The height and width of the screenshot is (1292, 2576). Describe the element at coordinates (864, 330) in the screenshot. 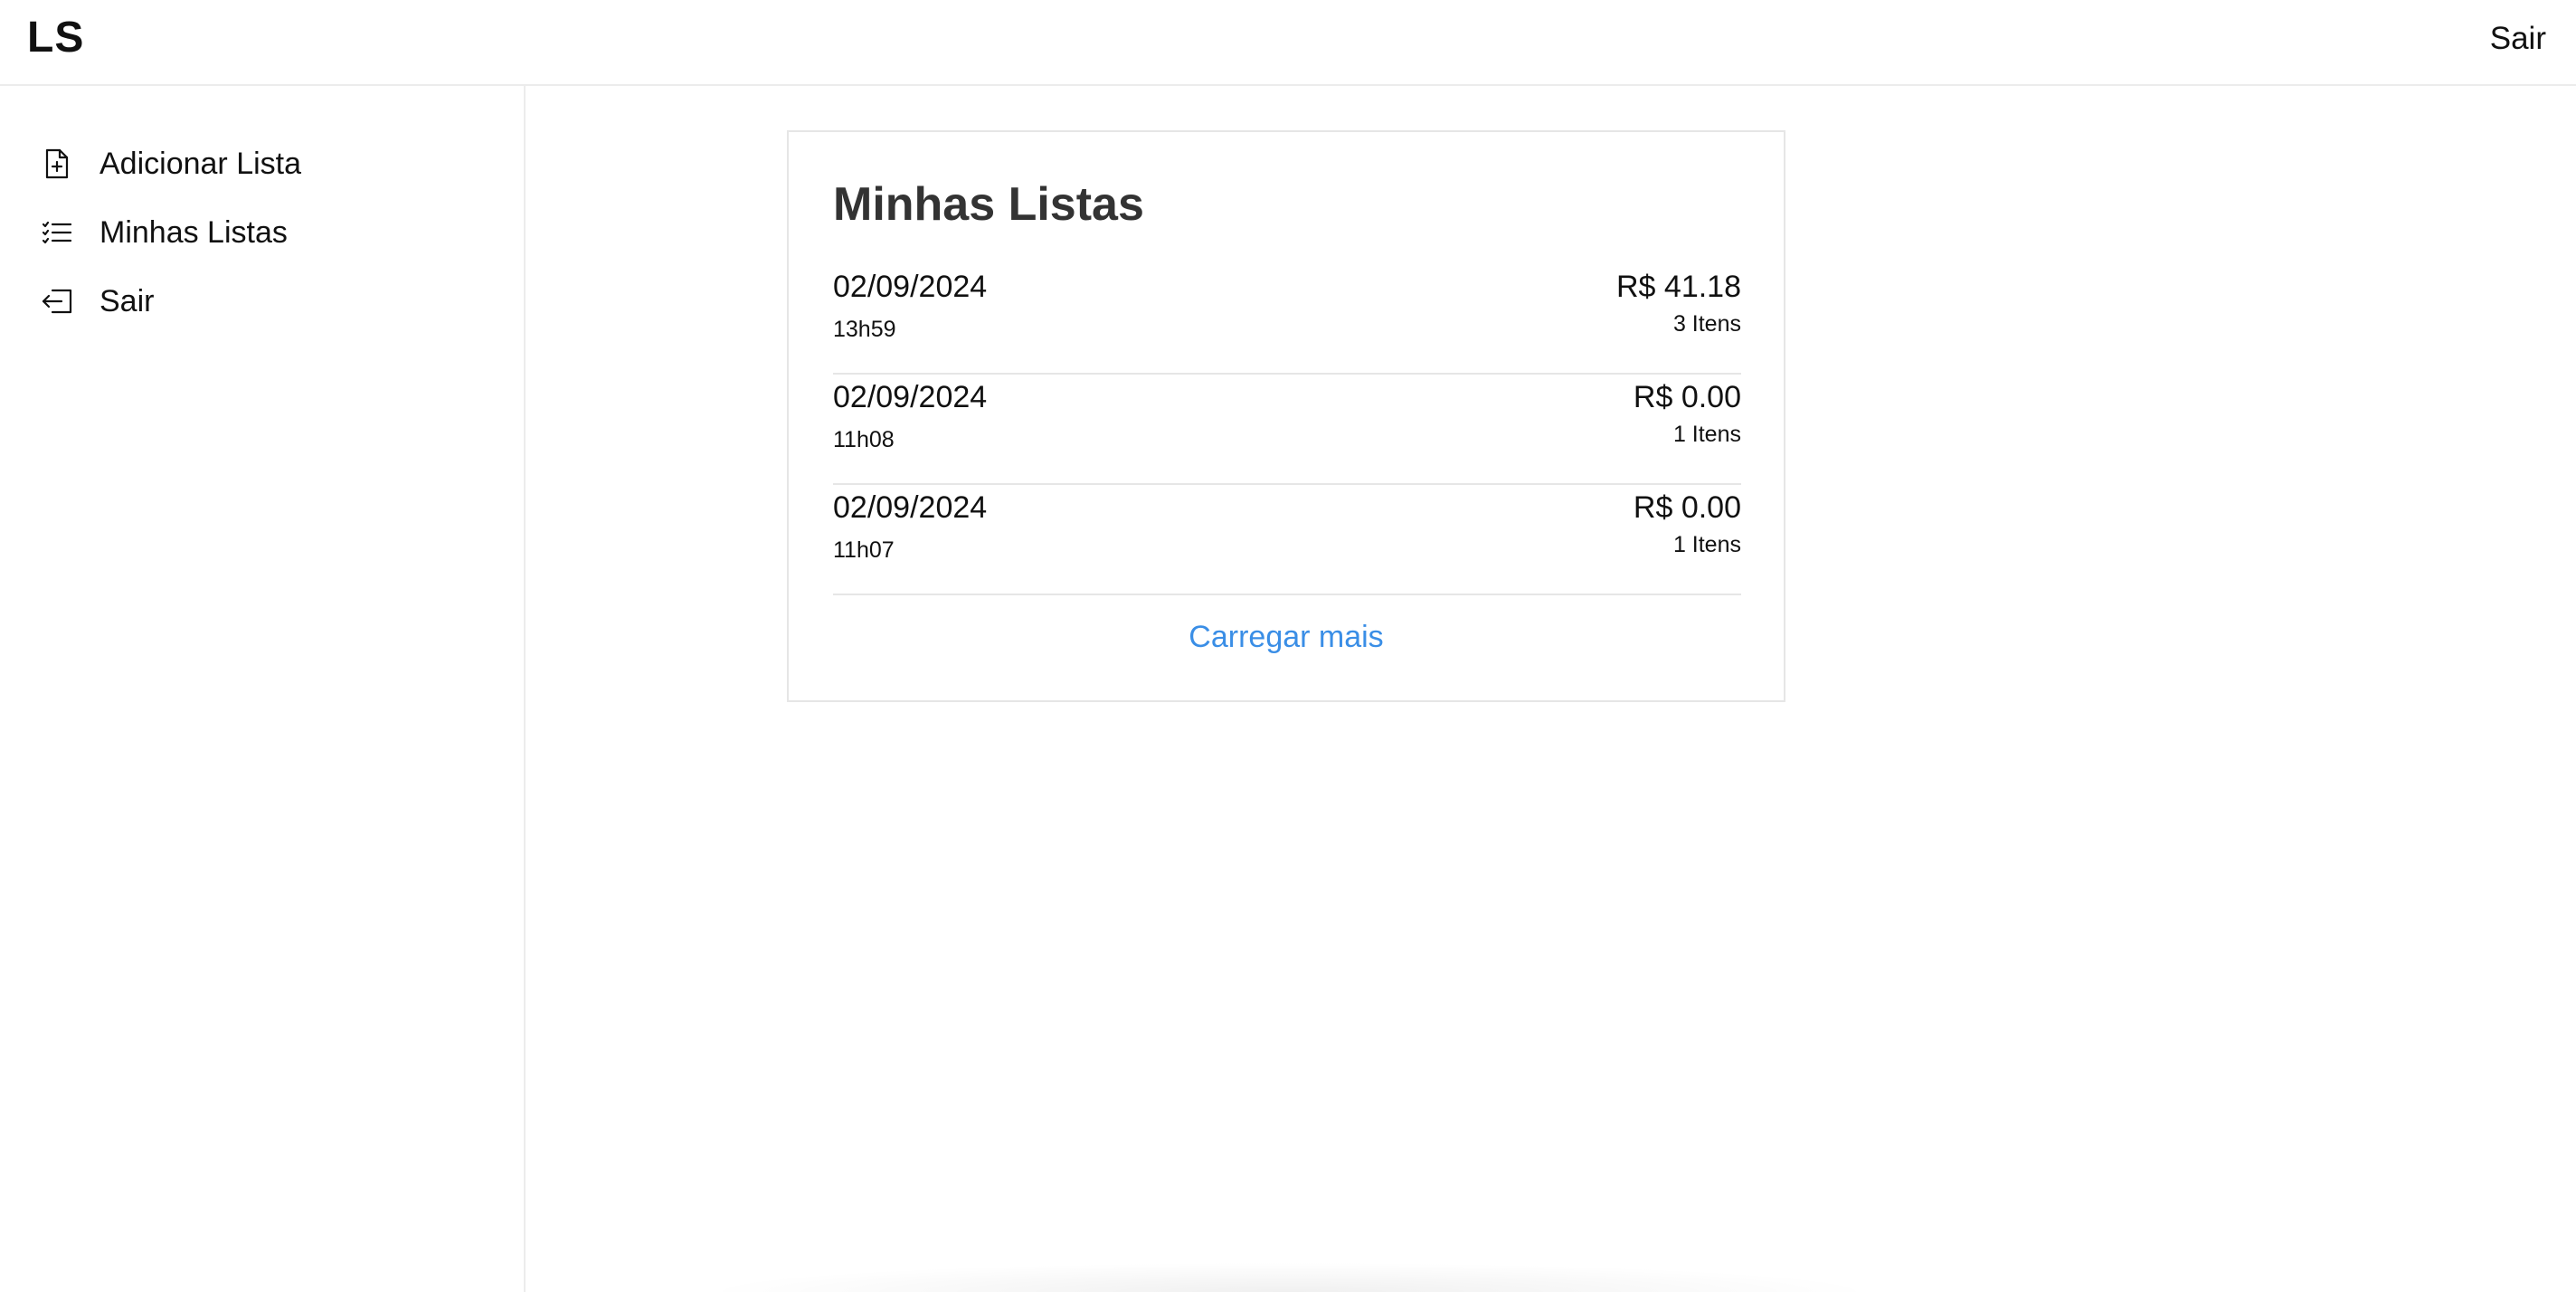

I see `list-time: 13h59` at that location.